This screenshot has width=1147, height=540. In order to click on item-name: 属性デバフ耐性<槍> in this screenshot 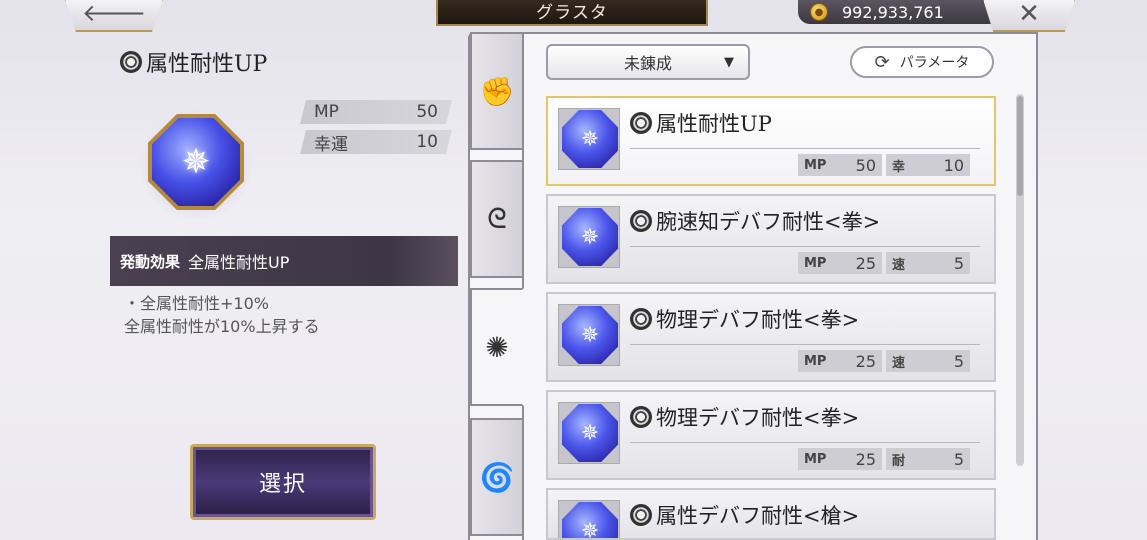, I will do `click(744, 515)`.